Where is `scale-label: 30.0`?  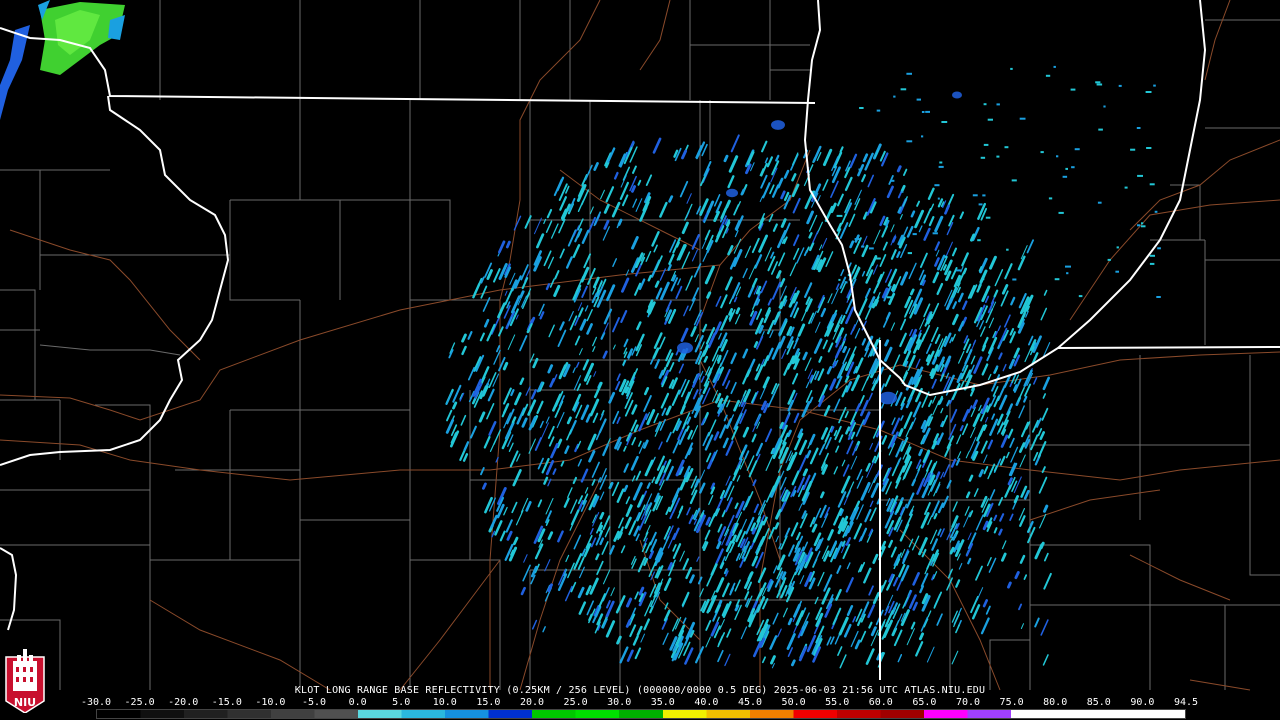 scale-label: 30.0 is located at coordinates (619, 702).